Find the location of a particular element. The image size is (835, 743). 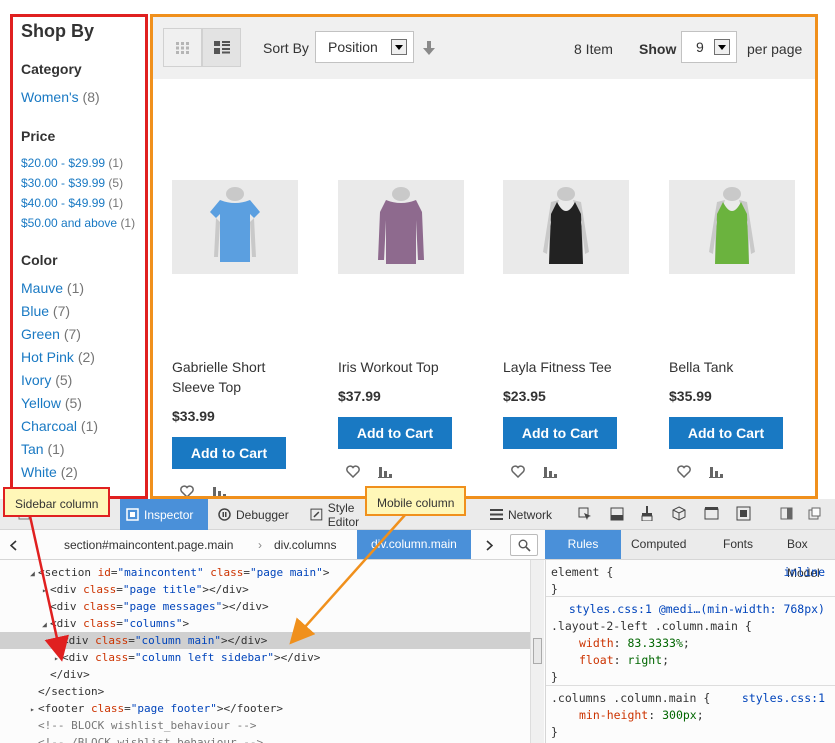

tab-computed: Computed is located at coordinates (658, 544).